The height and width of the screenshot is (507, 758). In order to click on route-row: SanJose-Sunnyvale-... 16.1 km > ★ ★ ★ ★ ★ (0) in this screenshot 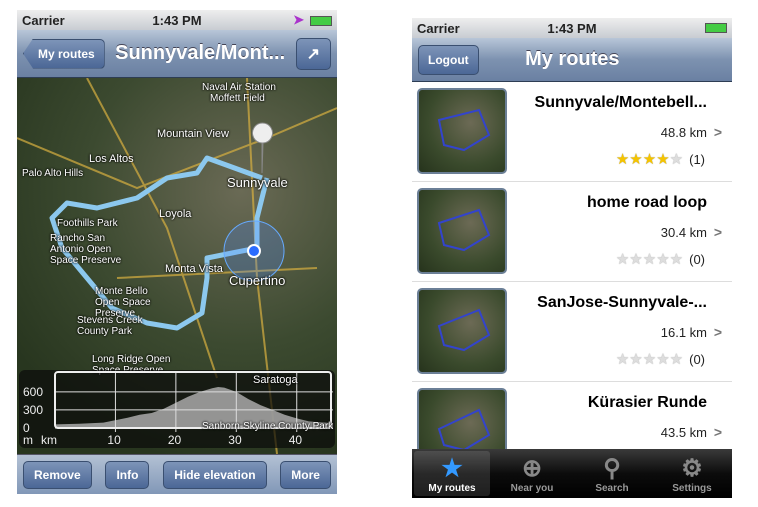, I will do `click(572, 332)`.